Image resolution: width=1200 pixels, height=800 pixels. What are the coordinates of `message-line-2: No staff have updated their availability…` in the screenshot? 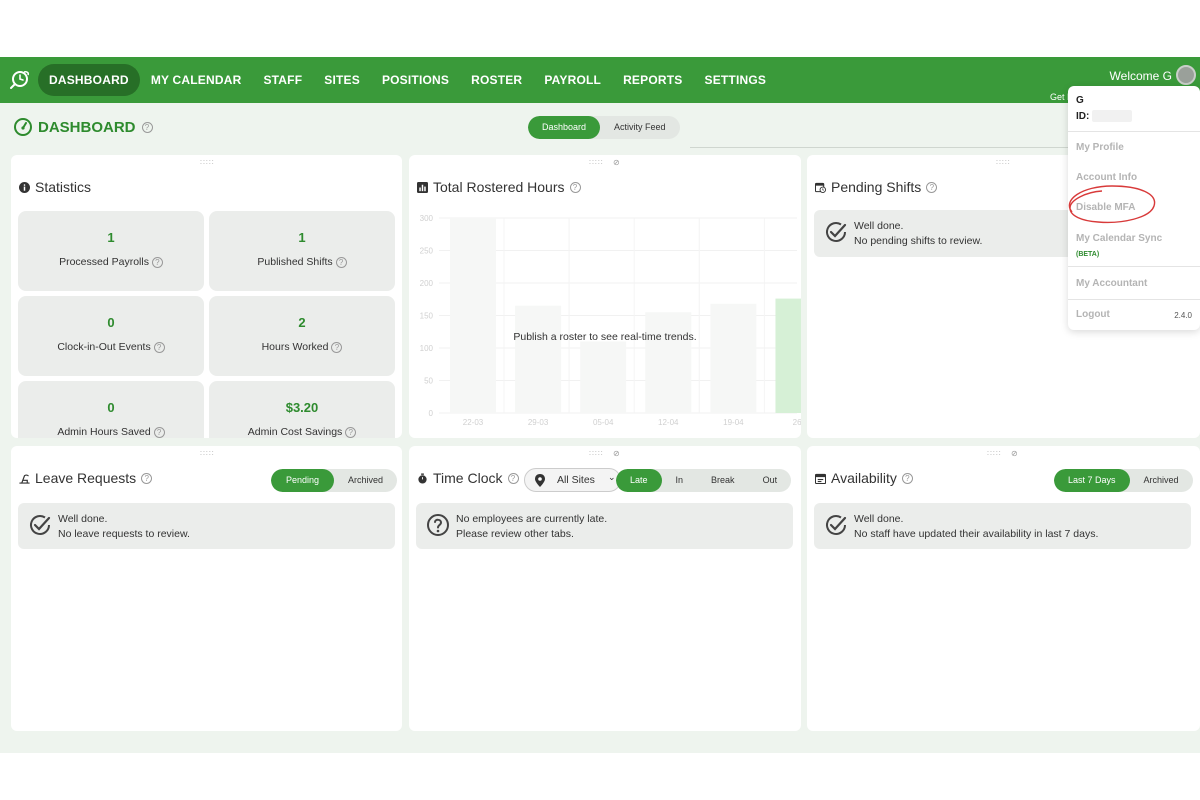 It's located at (976, 534).